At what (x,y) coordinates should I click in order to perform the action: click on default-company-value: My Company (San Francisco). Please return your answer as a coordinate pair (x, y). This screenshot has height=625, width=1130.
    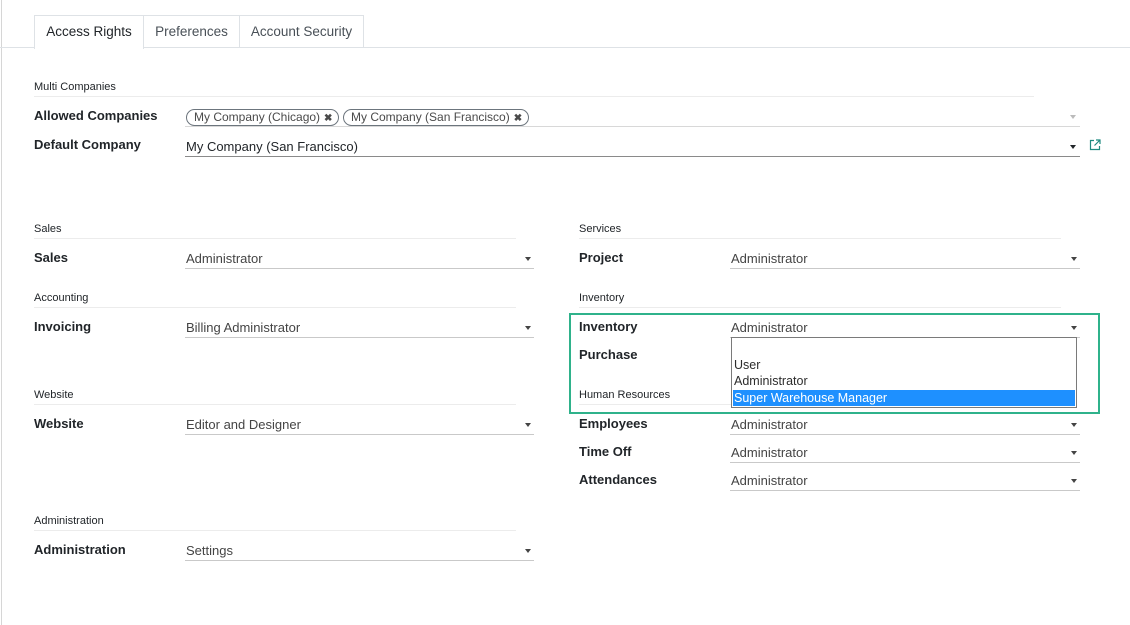
    Looking at the image, I should click on (272, 146).